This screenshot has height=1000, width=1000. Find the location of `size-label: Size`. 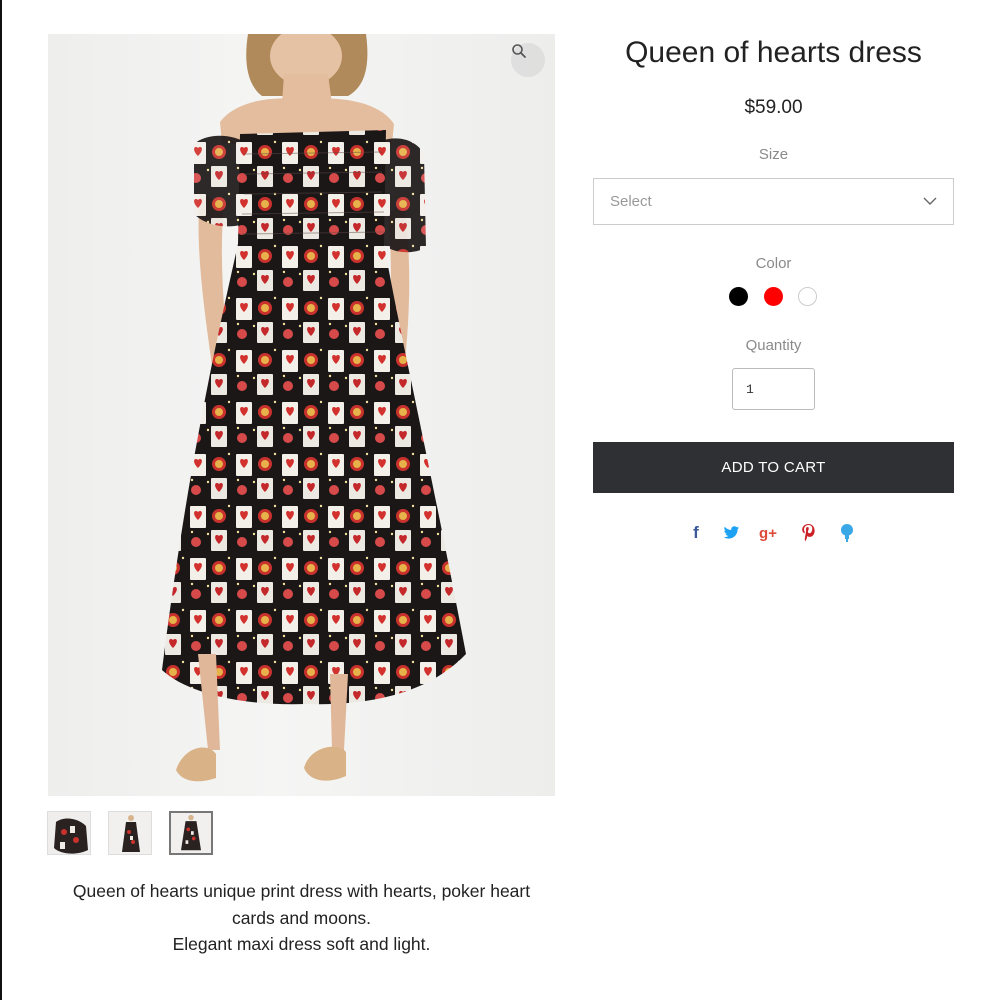

size-label: Size is located at coordinates (773, 154).